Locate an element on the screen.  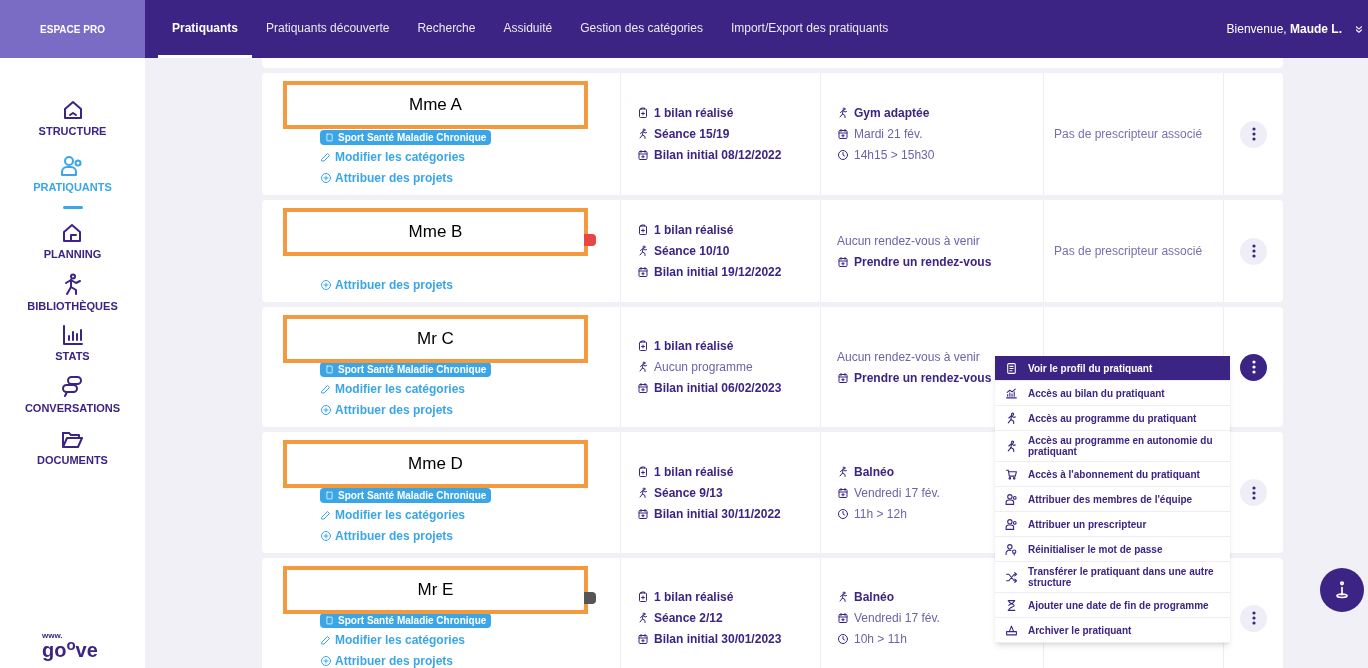
more-button is located at coordinates (1253, 367).